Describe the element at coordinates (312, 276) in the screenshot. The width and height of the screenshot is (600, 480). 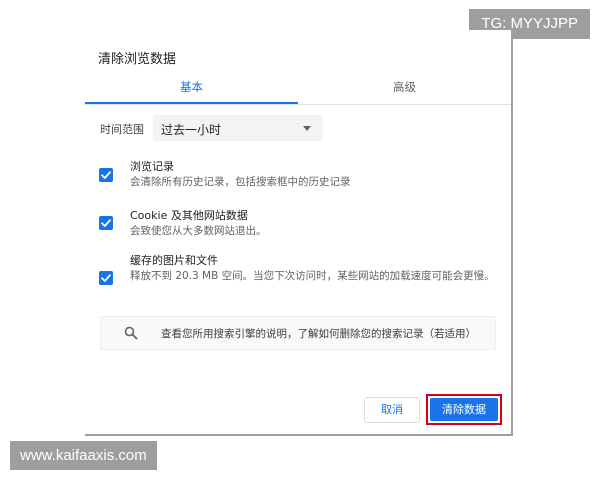
I see `cached-files-description: 释放不到 20.3 MB 空间。当您下次访问时，某些网站的加载速度可能会更慢。` at that location.